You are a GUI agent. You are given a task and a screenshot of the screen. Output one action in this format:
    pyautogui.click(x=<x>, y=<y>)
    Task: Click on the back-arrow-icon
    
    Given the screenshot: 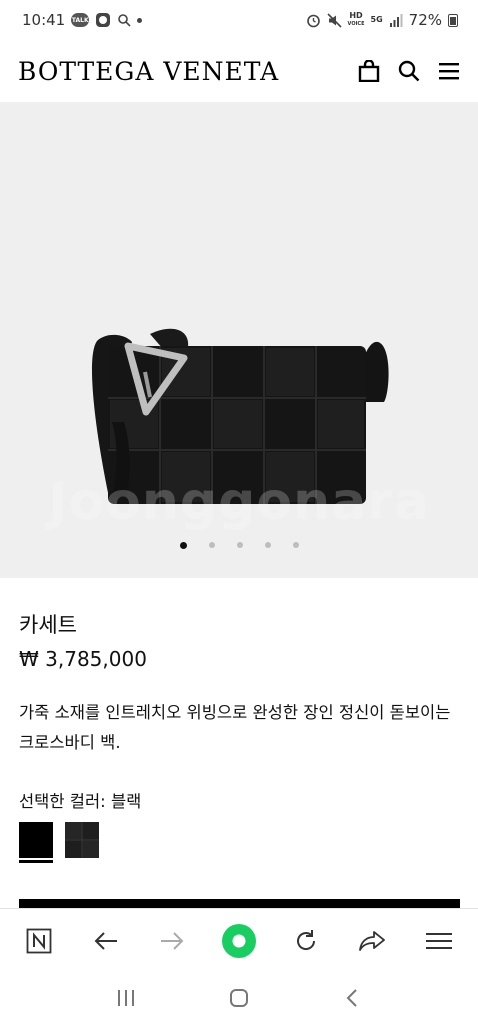 What is the action you would take?
    pyautogui.click(x=106, y=941)
    